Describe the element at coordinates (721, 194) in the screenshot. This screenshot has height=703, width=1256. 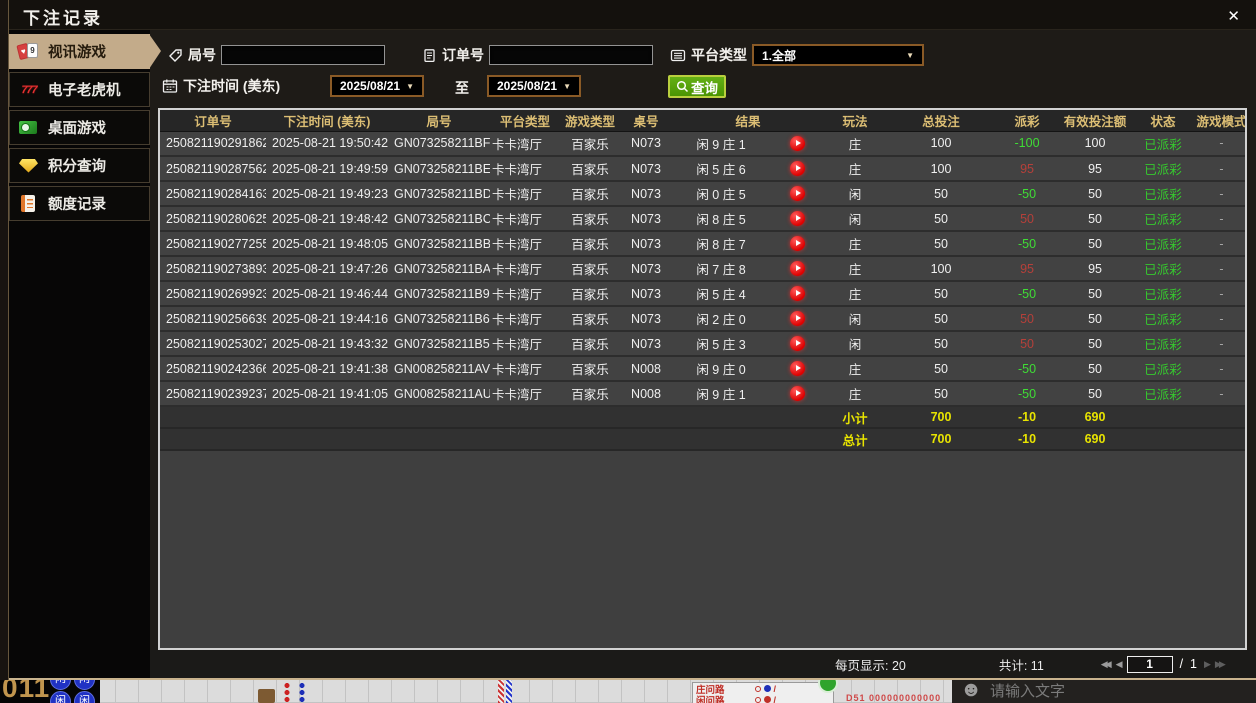
I see `cell-result: 闲 0 庄 5` at that location.